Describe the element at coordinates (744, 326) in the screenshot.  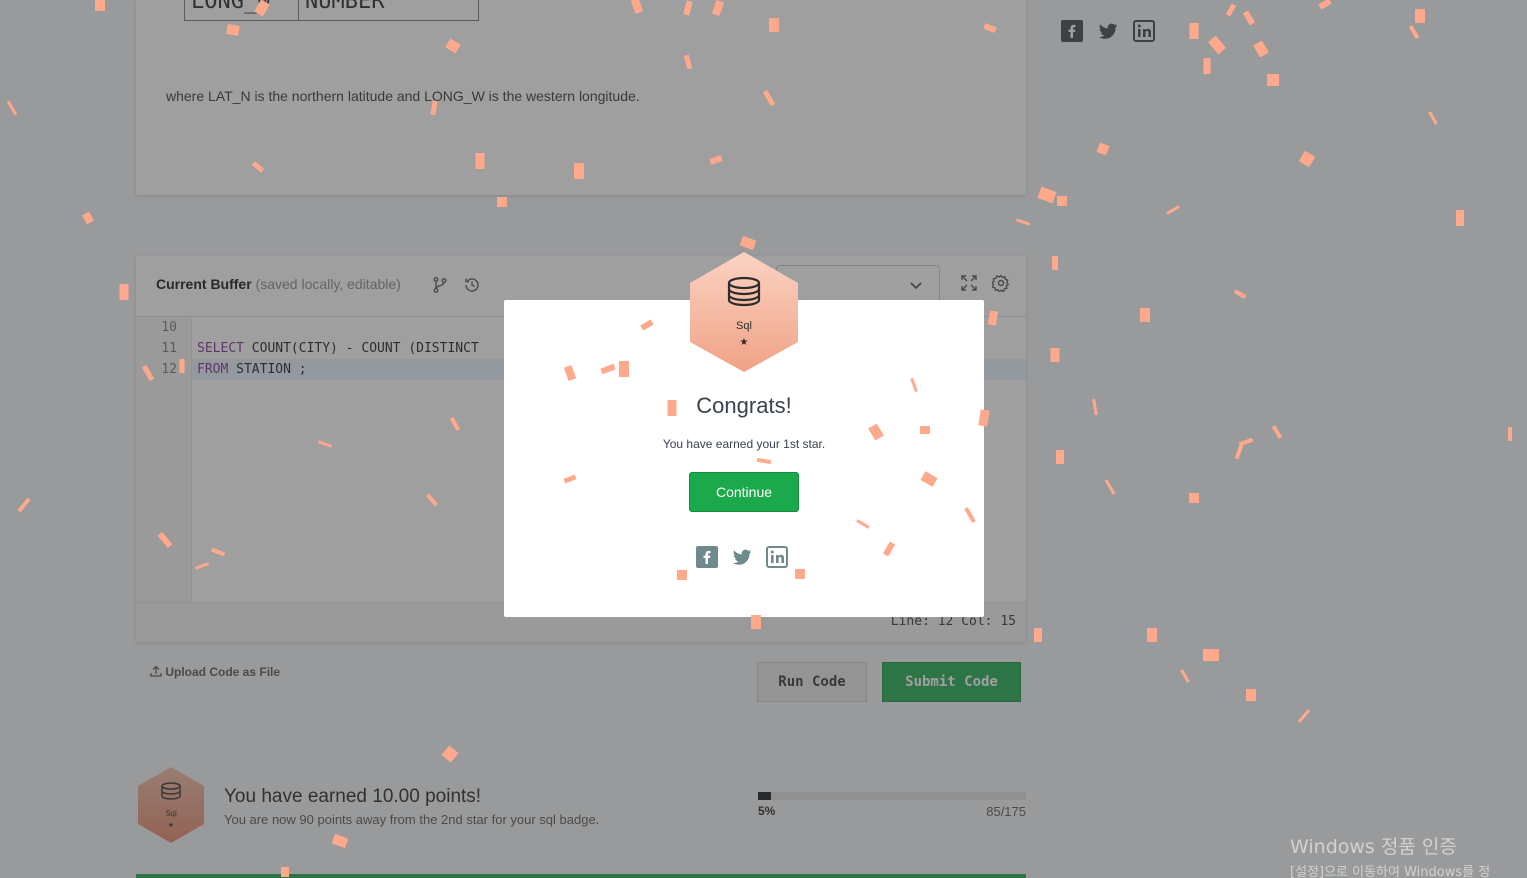
I see `badge-label: Sql` at that location.